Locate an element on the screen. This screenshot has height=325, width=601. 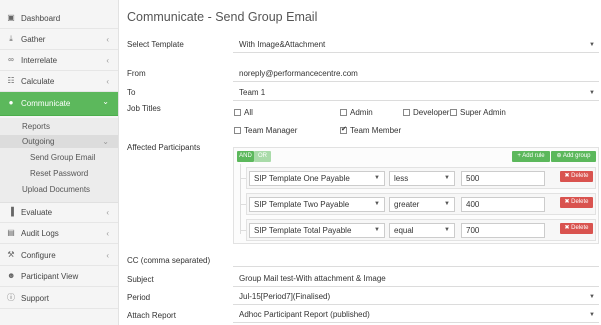
dashboard-icon: ▣ is located at coordinates (11, 17).